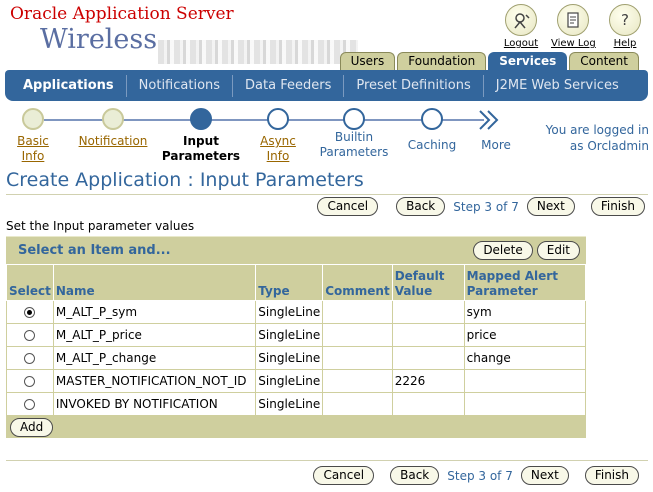  What do you see at coordinates (525, 282) in the screenshot?
I see `col-mapped-alert-parameter: Mapped Alert Parameter` at bounding box center [525, 282].